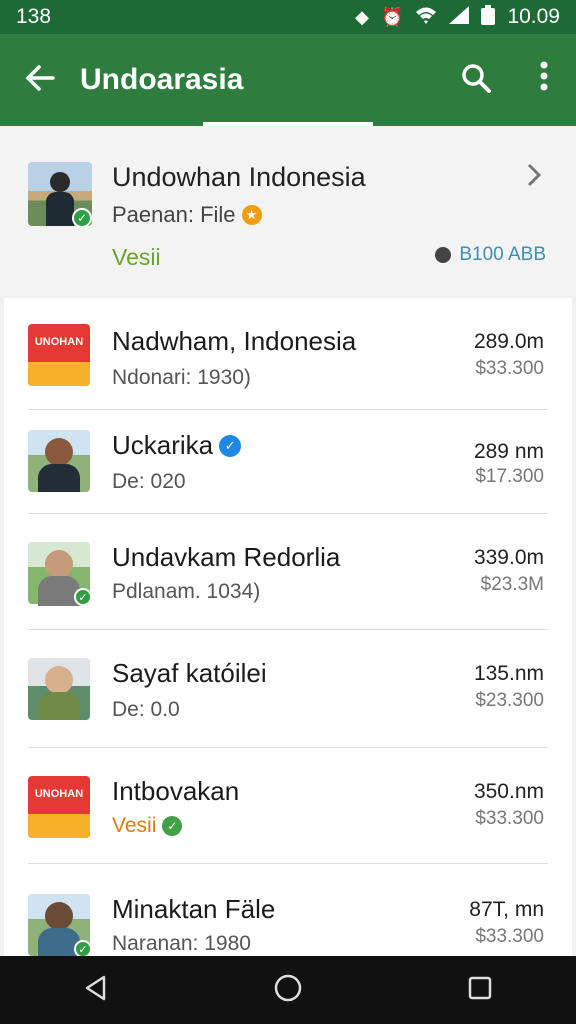 The width and height of the screenshot is (576, 1024). What do you see at coordinates (146, 709) in the screenshot?
I see `item-subtitle: De: 0.0` at bounding box center [146, 709].